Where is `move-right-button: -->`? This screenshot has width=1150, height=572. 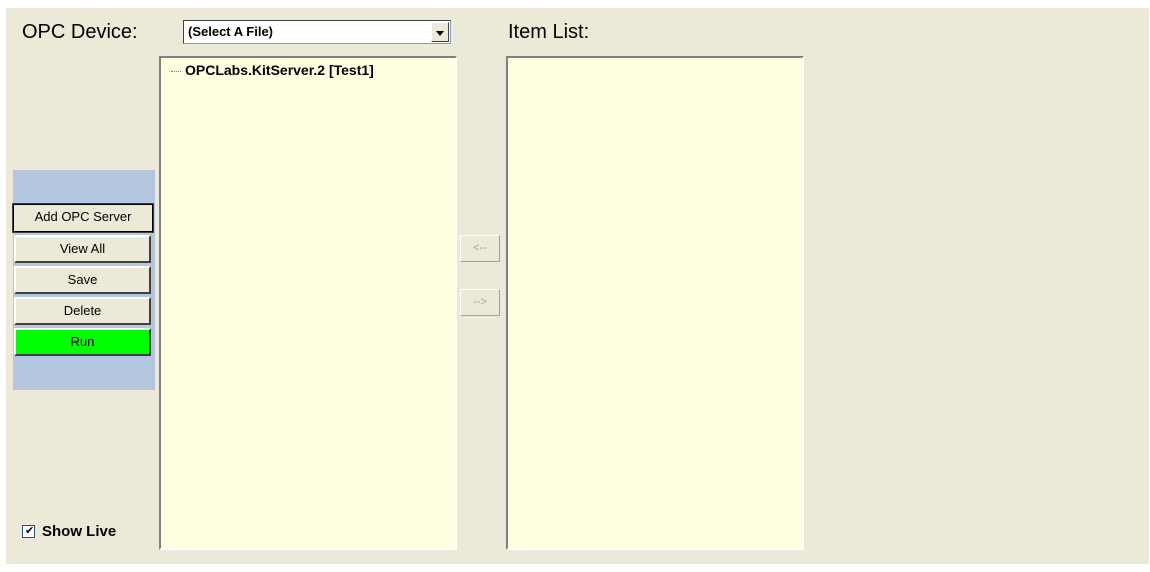 move-right-button: --> is located at coordinates (480, 302).